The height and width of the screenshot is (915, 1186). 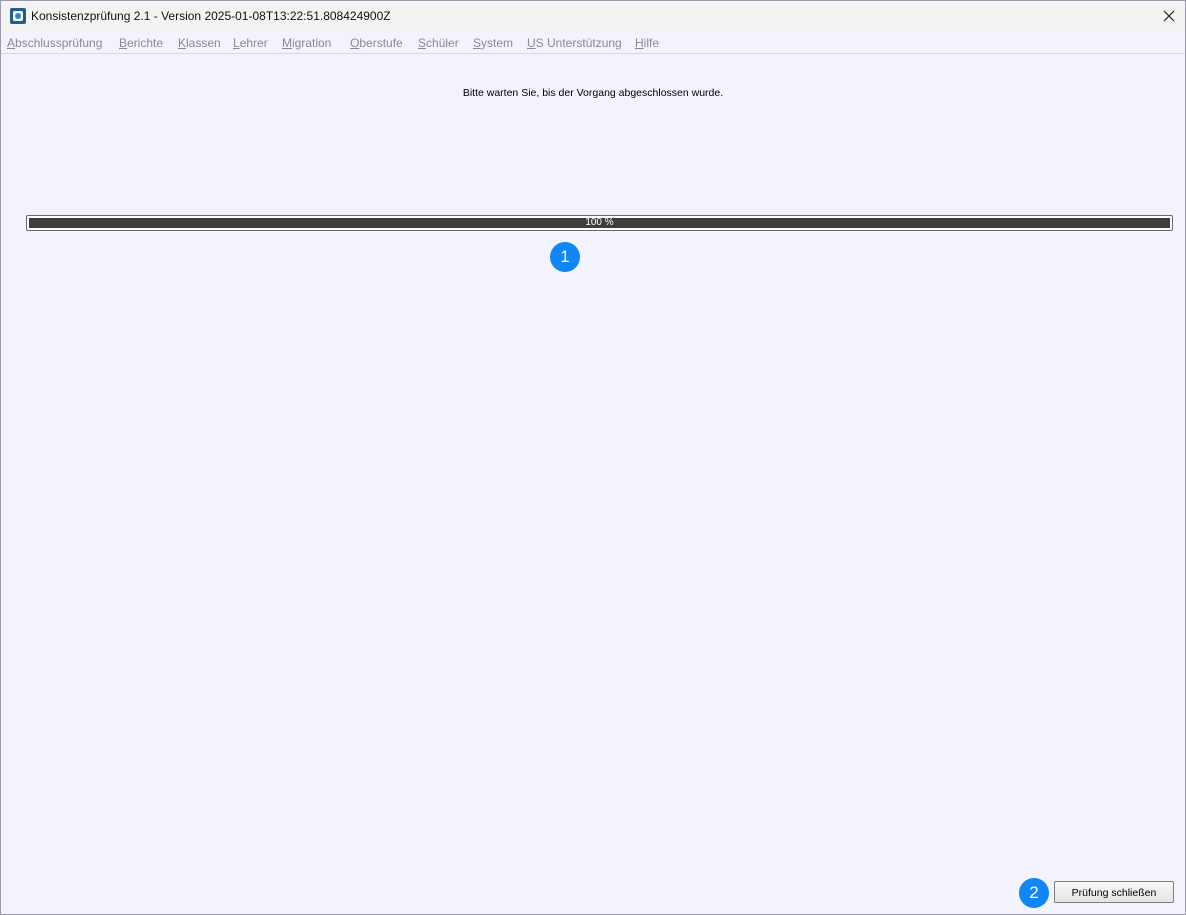 I want to click on app-logo-icon, so click(x=18, y=16).